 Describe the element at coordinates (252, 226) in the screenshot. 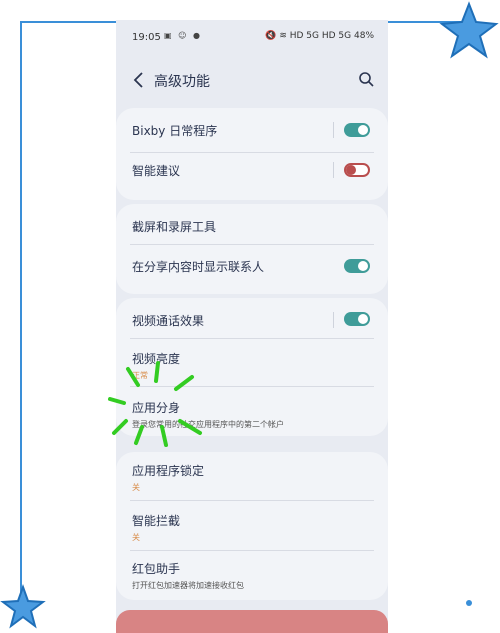

I see `setting-screenshot-tools: 截屏和录屏工具` at that location.